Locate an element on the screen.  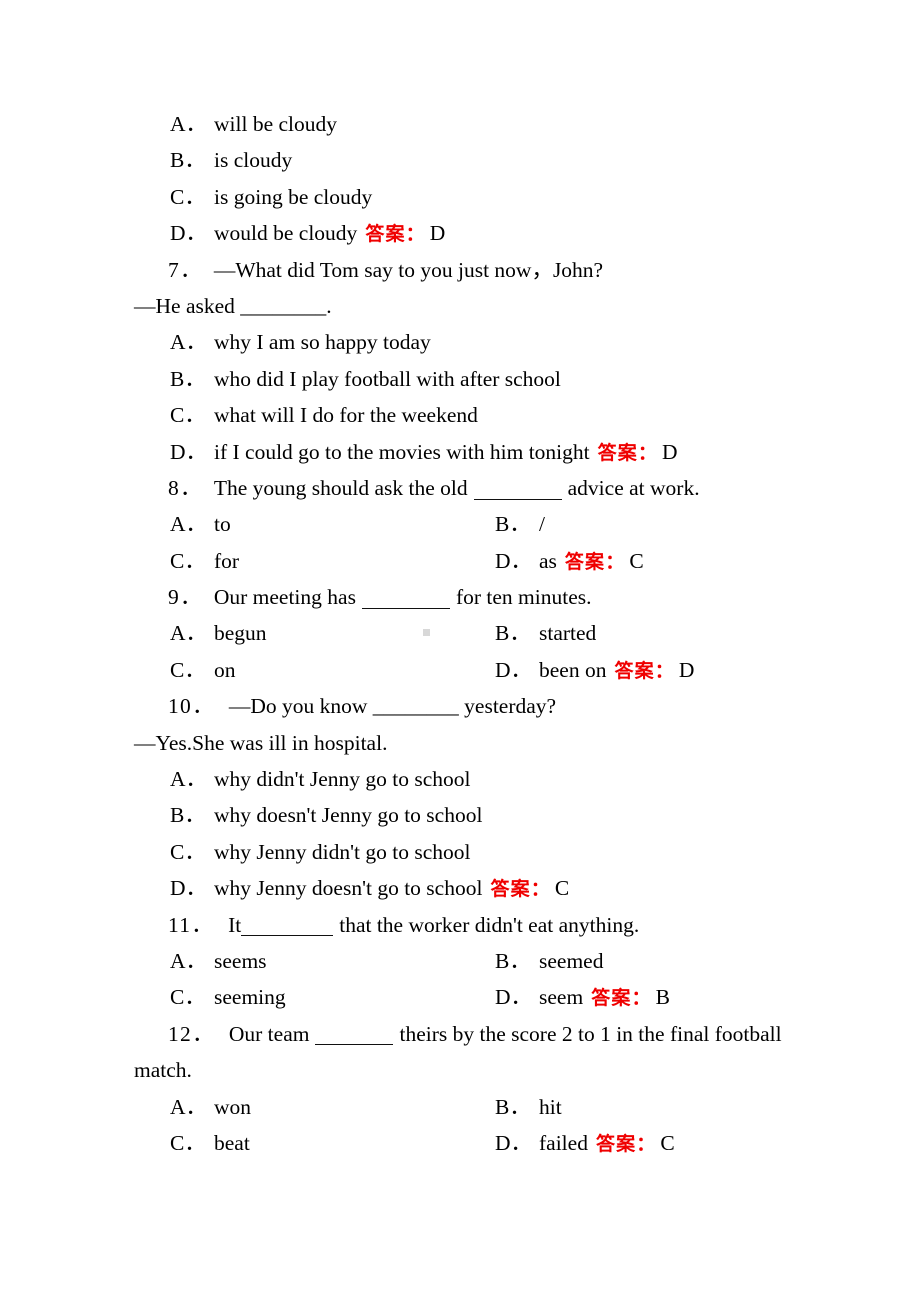
question-stem-text: —What did Tom say to you just now，John? is located at coordinates (408, 269).